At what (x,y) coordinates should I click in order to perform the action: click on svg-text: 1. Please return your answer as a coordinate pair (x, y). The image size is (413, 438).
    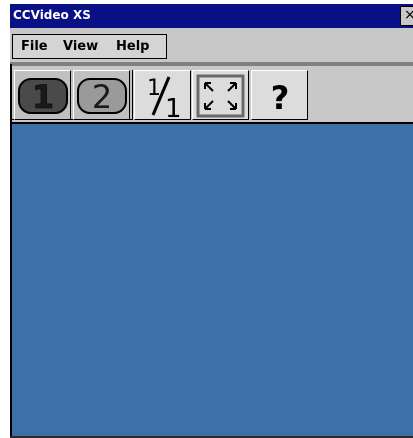
    Looking at the image, I should click on (173, 107).